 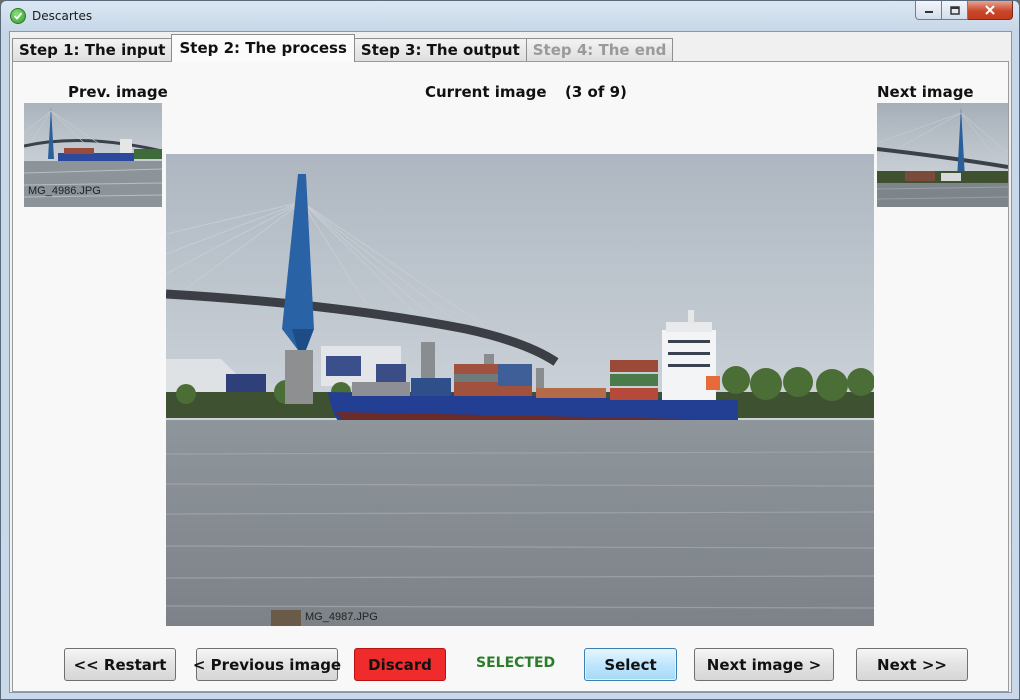 I want to click on maximize-icon, so click(x=954, y=10).